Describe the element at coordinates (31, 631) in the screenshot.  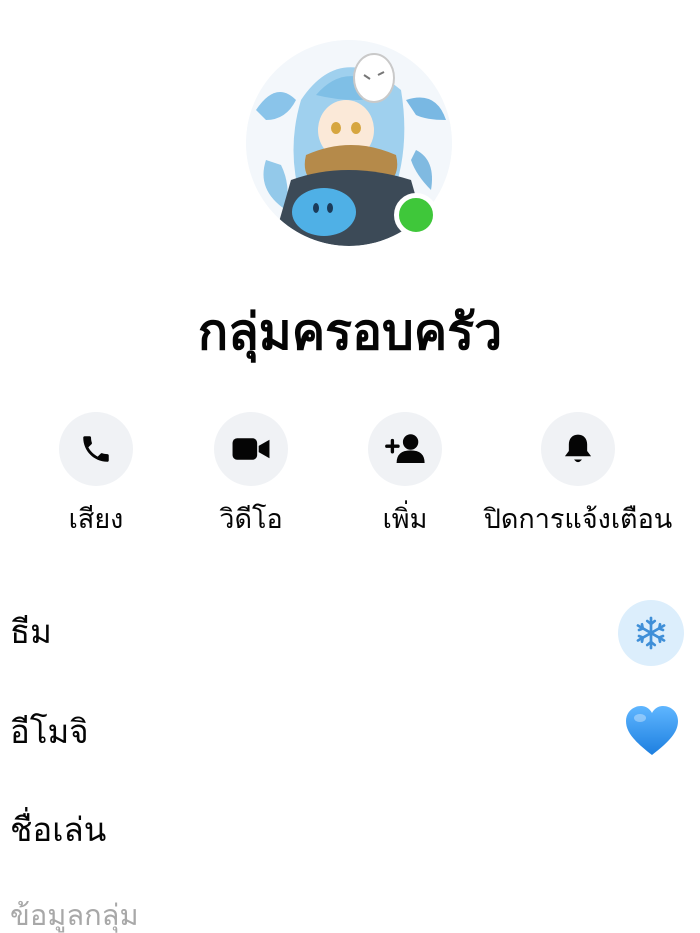
I see `theme-label: ธีม` at that location.